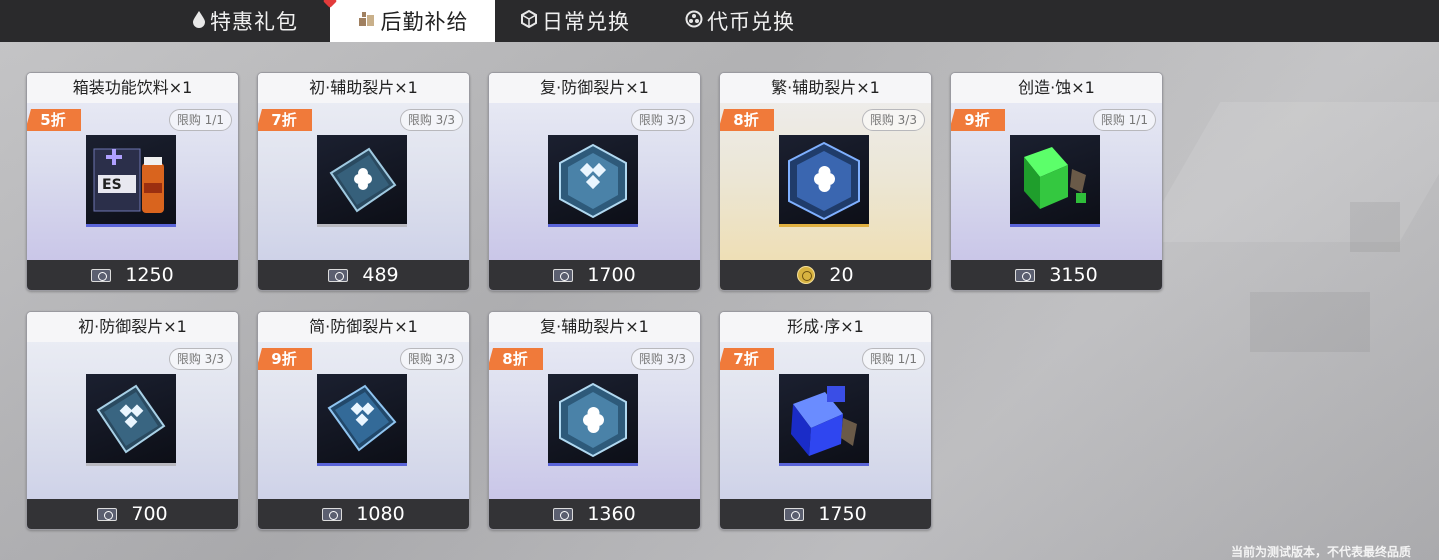 The width and height of the screenshot is (1439, 560). I want to click on item-title: 复·辅助裂片×1, so click(594, 327).